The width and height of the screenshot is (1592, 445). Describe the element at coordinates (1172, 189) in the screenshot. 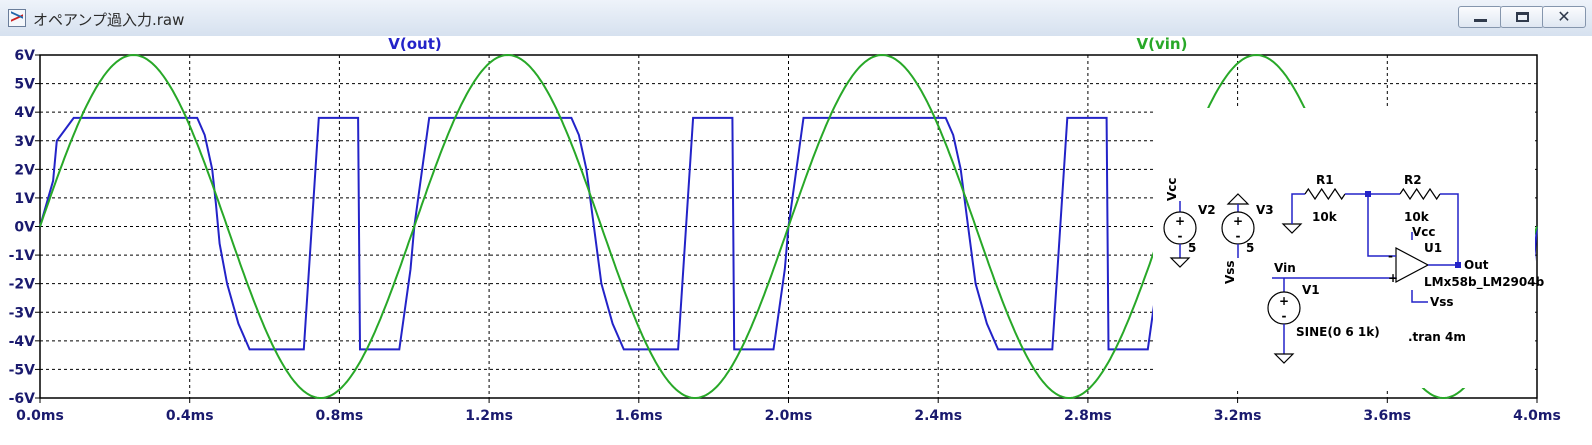

I see `v2-net-label: Vcc` at that location.